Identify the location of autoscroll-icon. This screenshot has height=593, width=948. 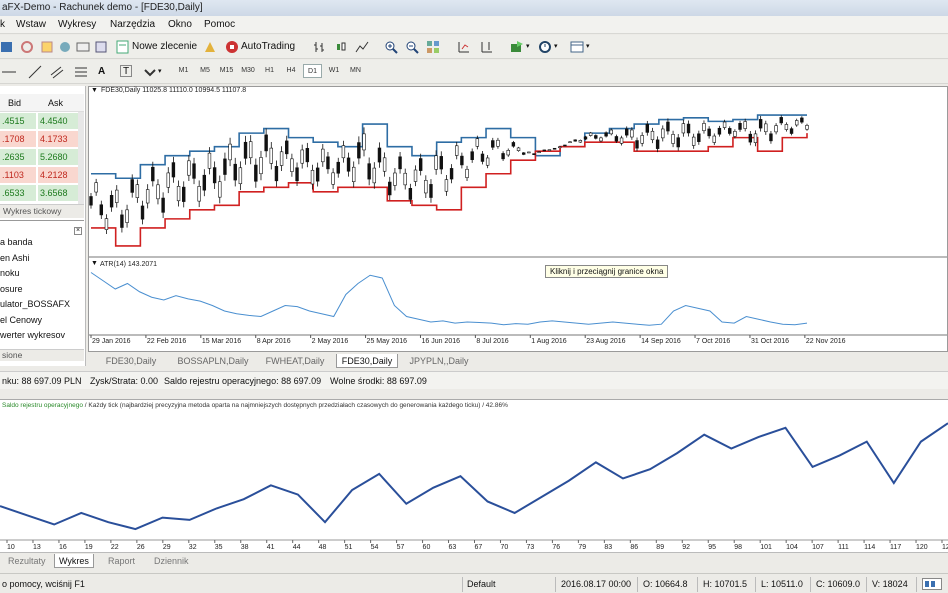
(464, 47).